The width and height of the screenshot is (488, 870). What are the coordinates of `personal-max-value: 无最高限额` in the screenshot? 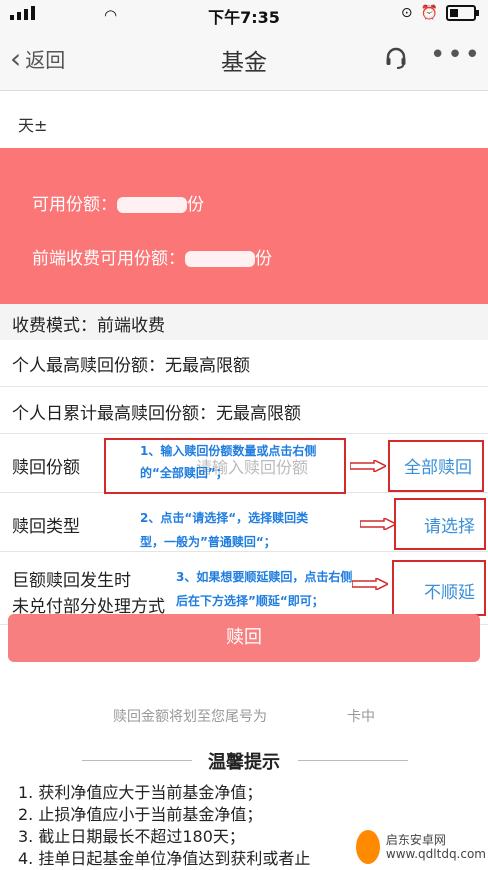 It's located at (207, 366).